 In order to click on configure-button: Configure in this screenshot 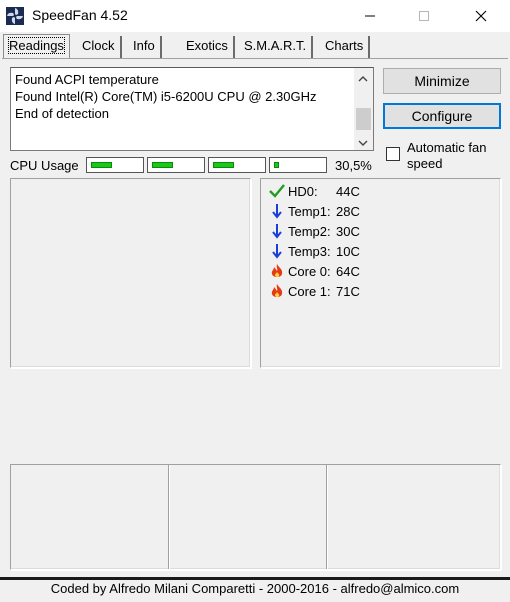, I will do `click(442, 116)`.